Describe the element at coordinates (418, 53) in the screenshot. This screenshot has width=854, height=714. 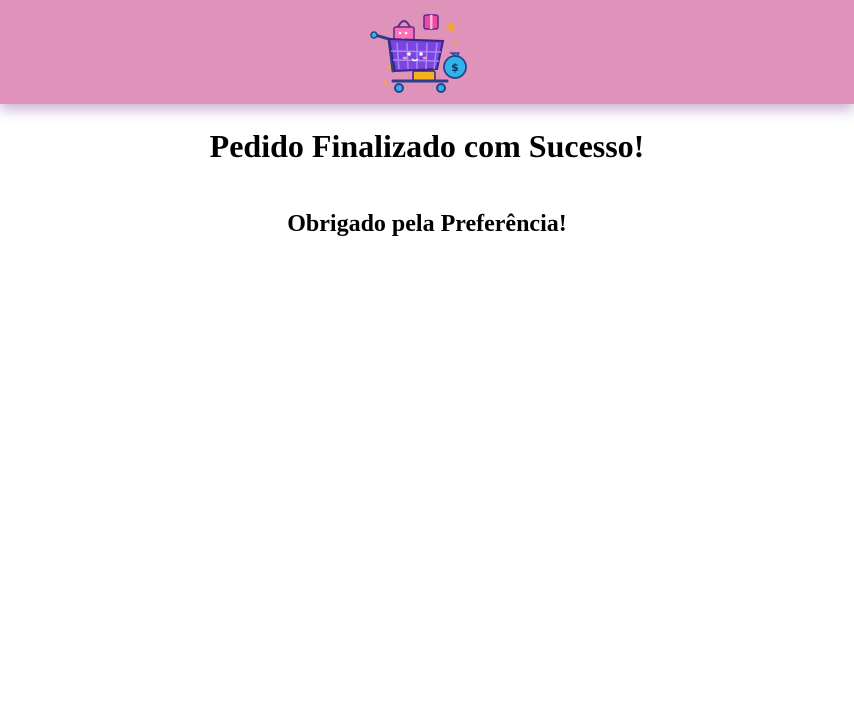
I see `shopping-cart-icon: $` at that location.